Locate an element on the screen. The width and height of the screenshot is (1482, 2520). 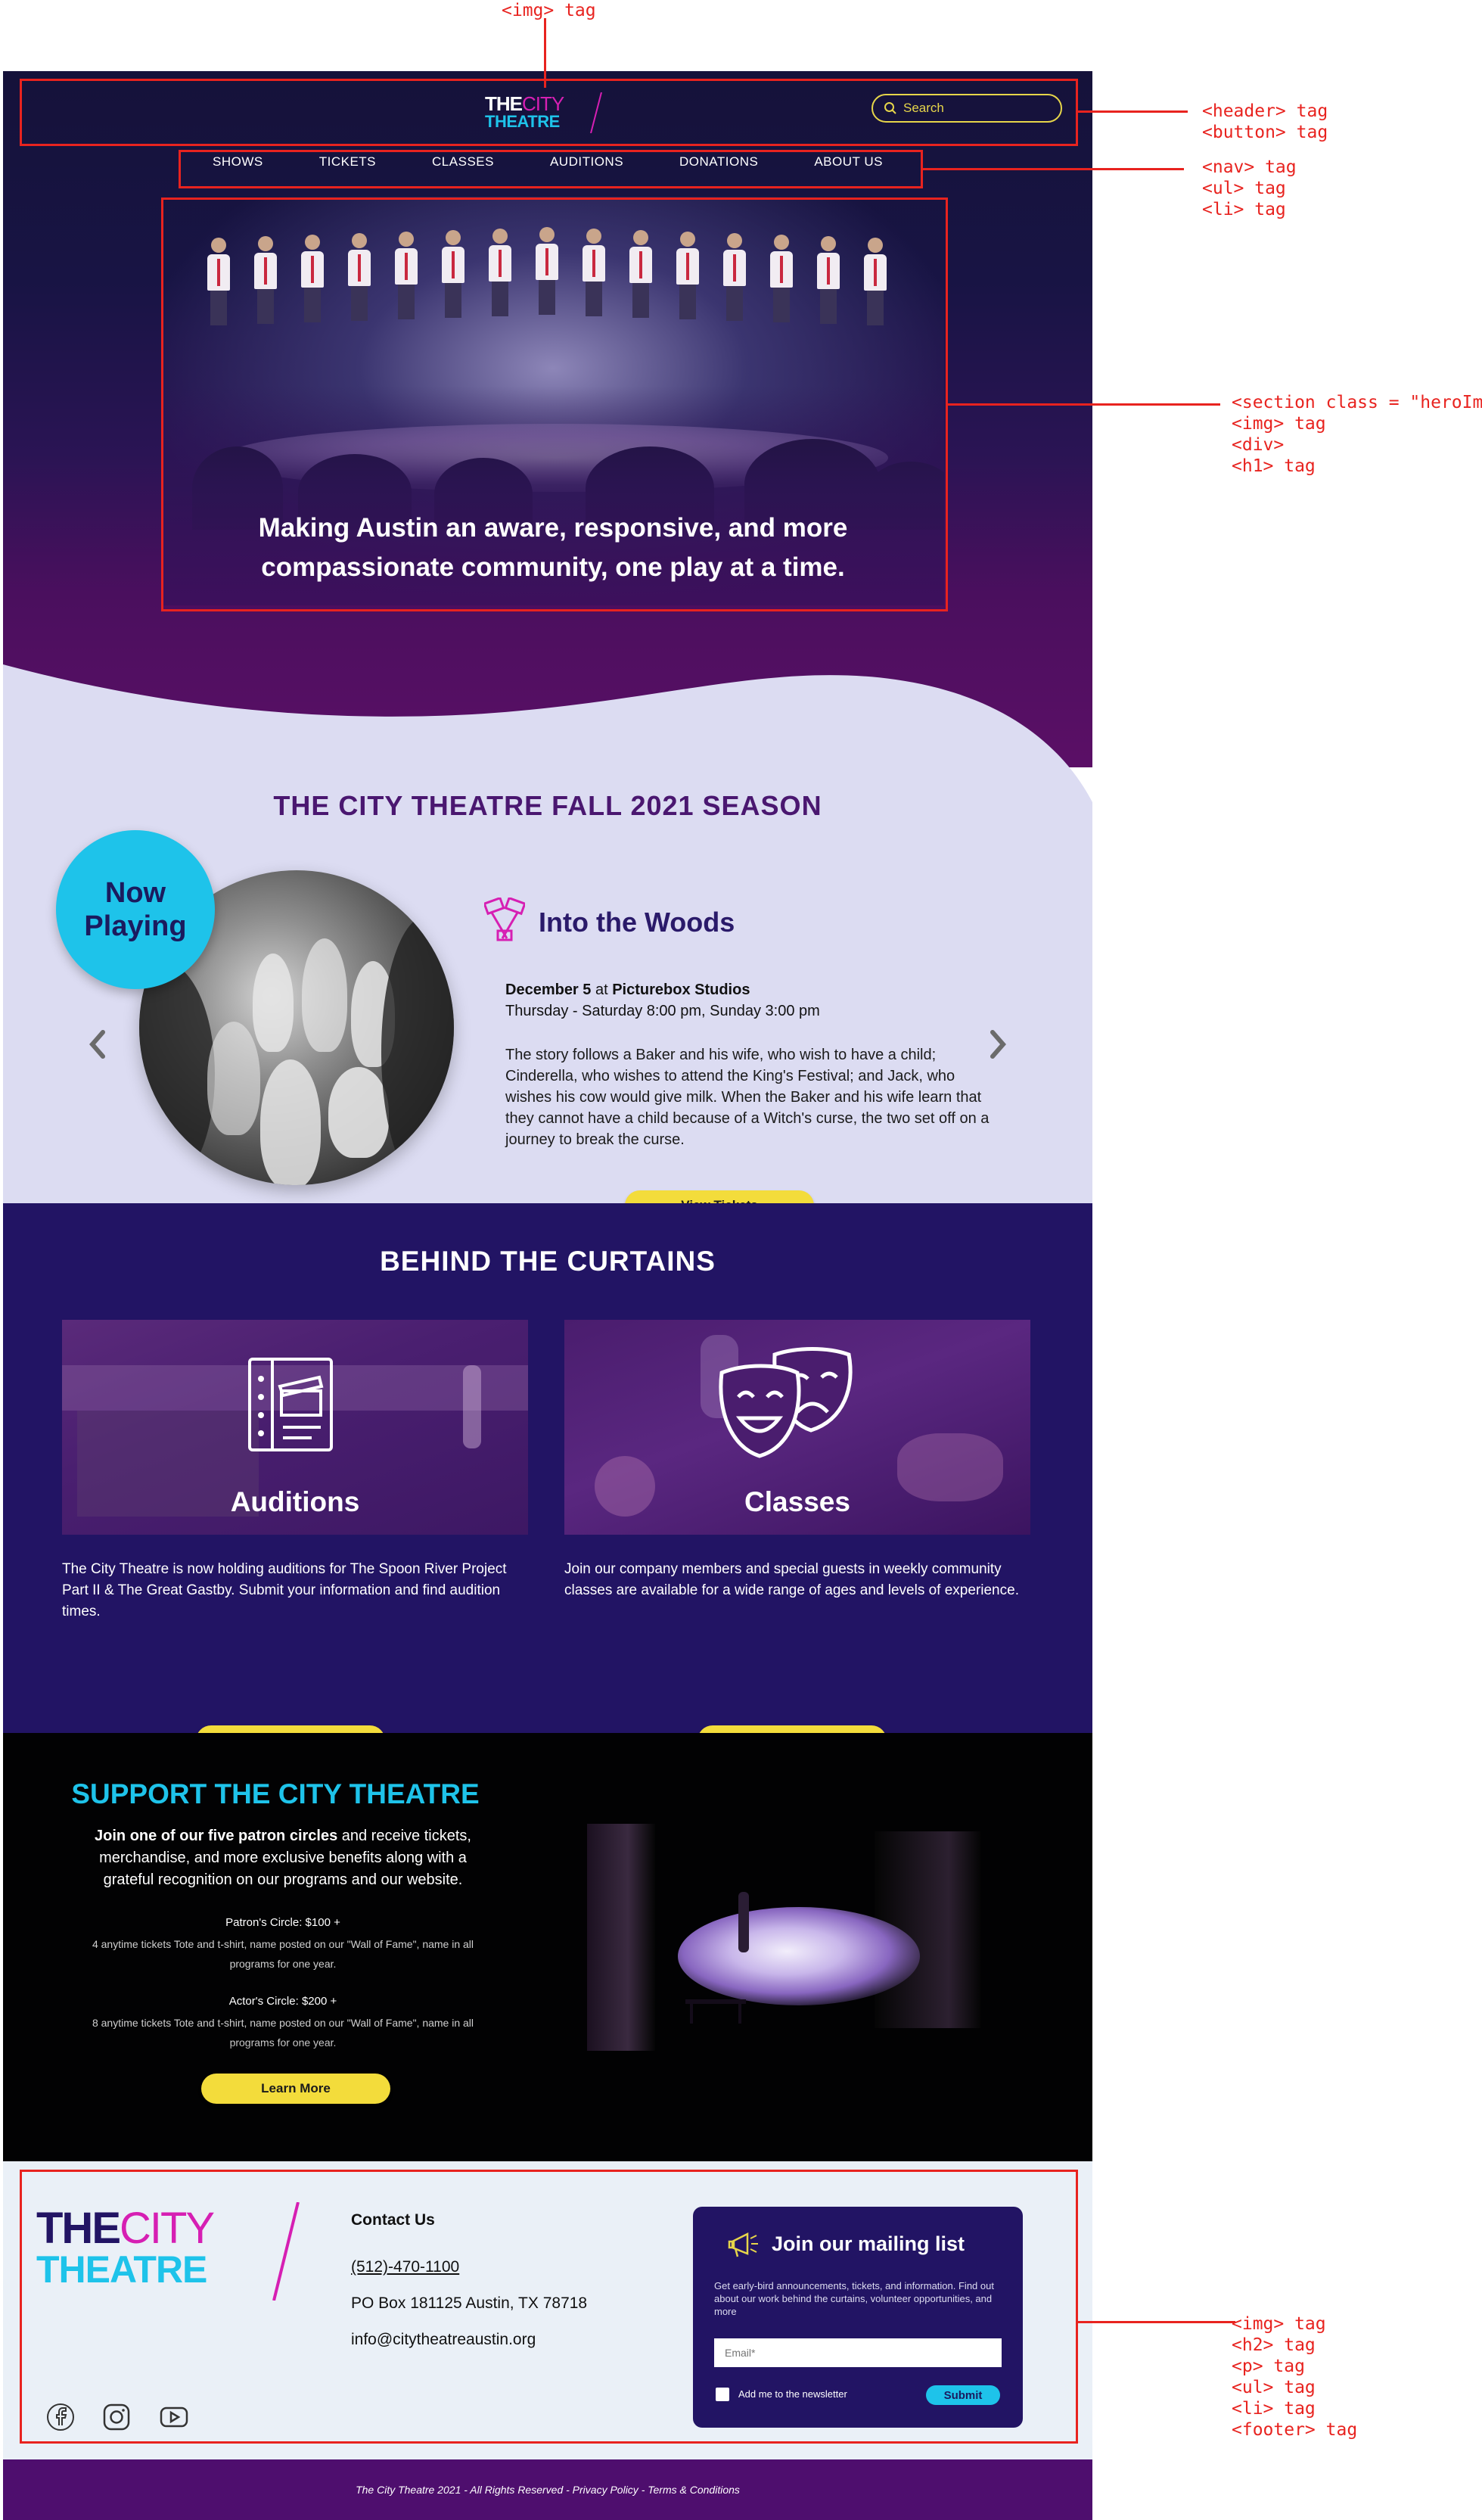
support-intro-bold: Join one of our five patron circles is located at coordinates (216, 1836).